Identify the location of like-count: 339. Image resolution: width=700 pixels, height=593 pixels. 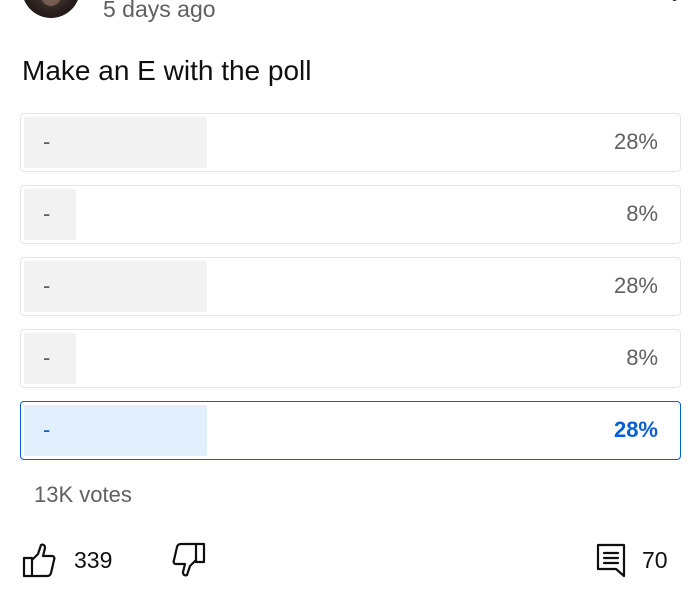
(93, 559).